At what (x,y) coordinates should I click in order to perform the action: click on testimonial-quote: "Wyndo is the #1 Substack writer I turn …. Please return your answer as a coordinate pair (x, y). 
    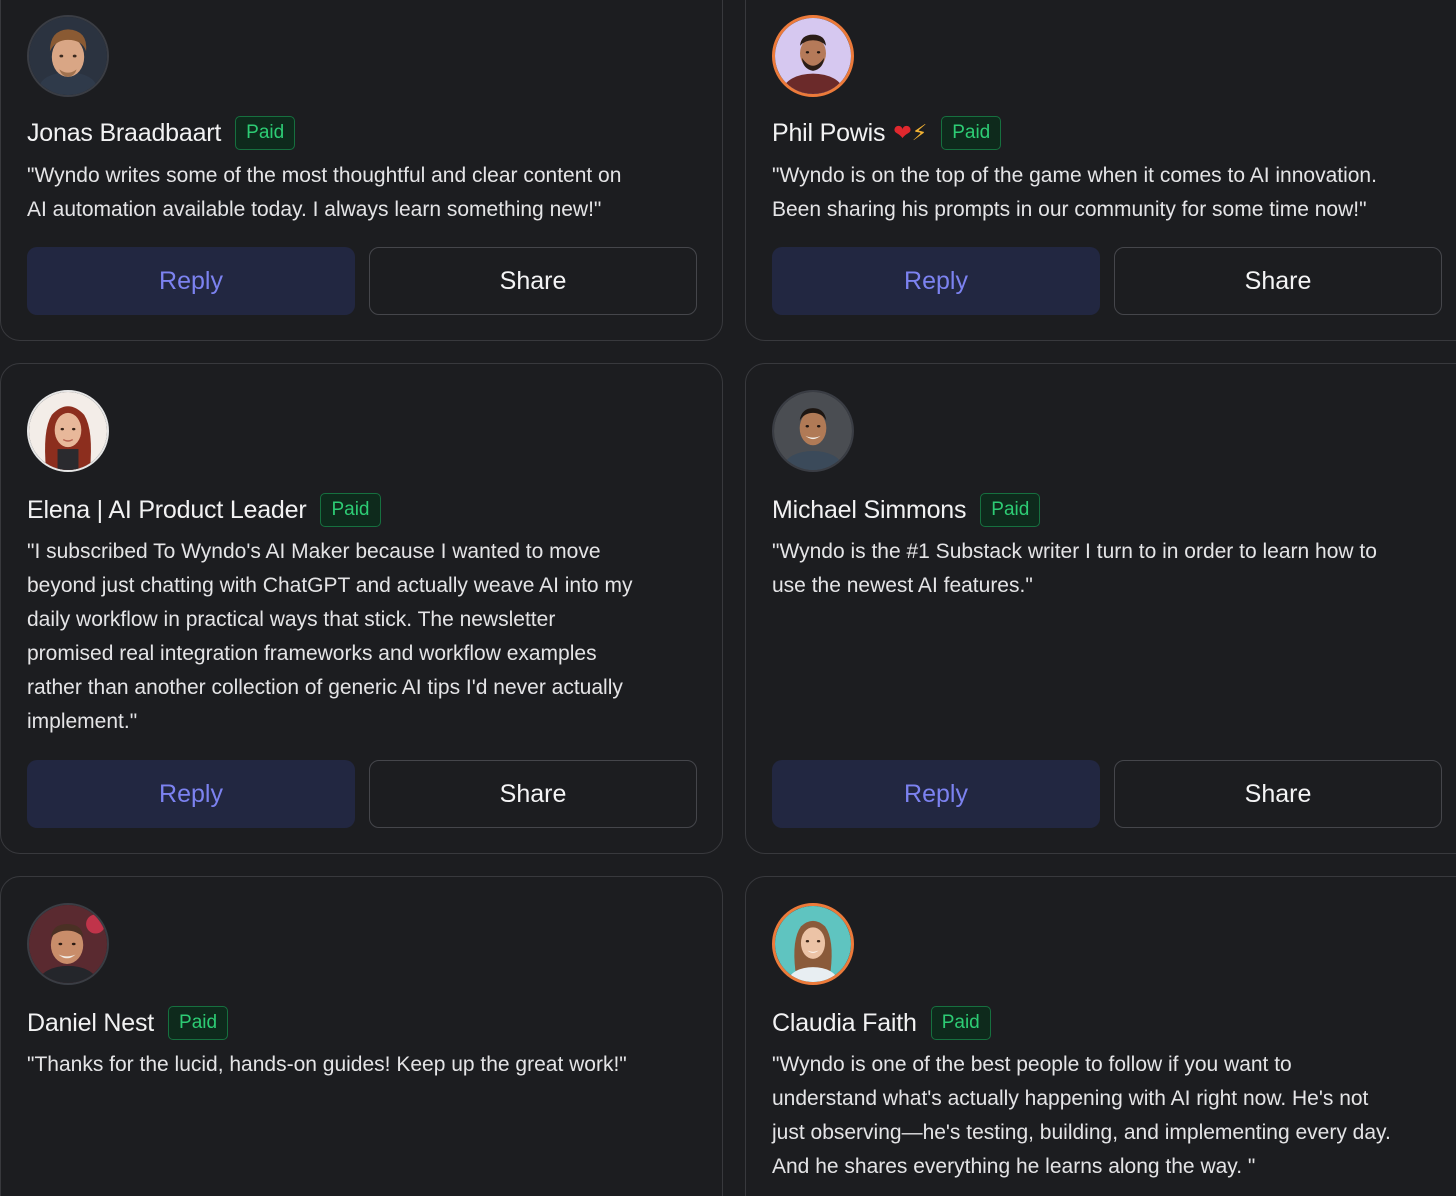
    Looking at the image, I should click on (1074, 568).